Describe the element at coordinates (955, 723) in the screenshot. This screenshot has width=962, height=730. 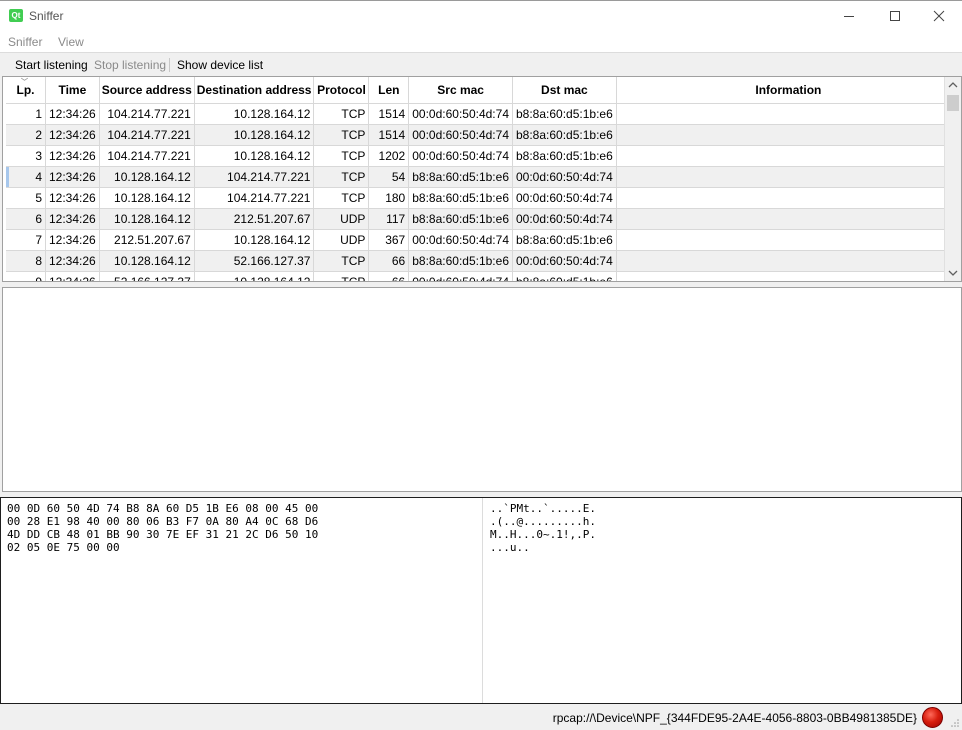
I see `resize-grip-icon` at that location.